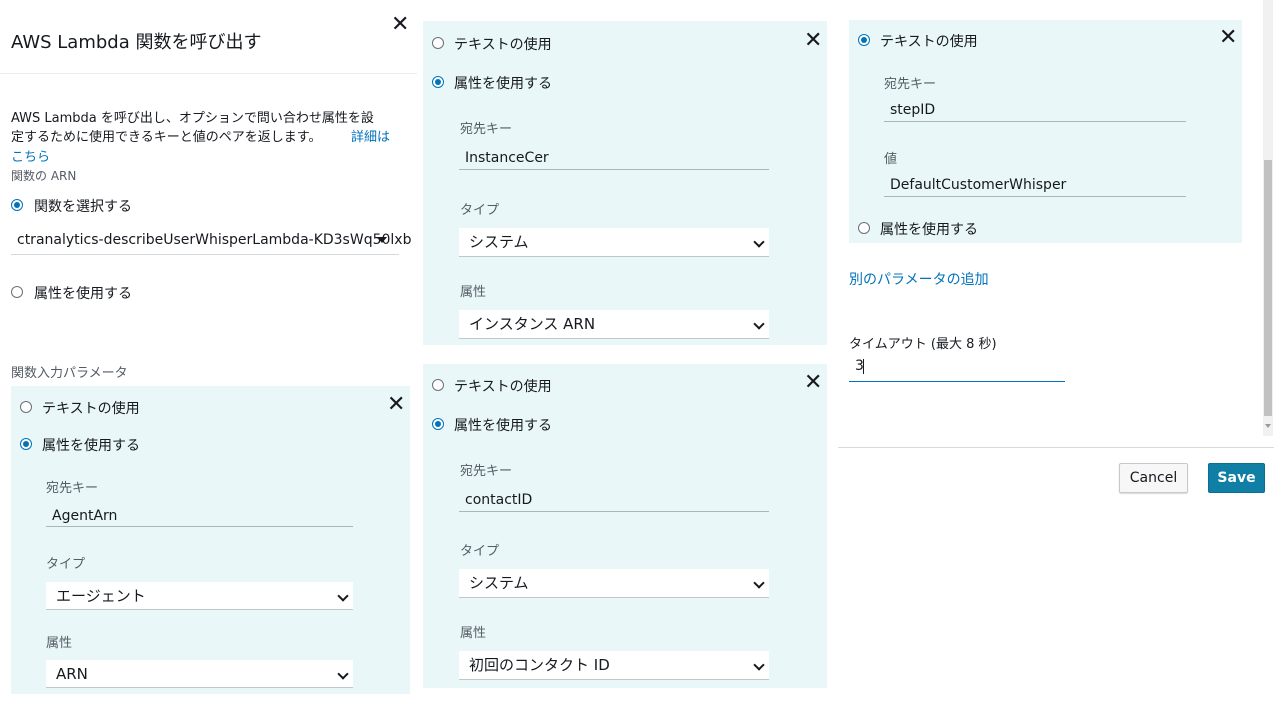 This screenshot has height=703, width=1287. I want to click on scrollbar-thumb, so click(1268, 288).